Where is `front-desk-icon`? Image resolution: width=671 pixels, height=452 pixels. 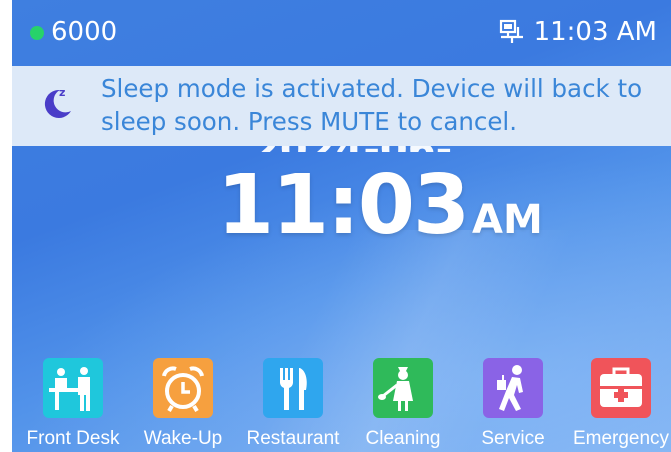
front-desk-icon is located at coordinates (73, 388).